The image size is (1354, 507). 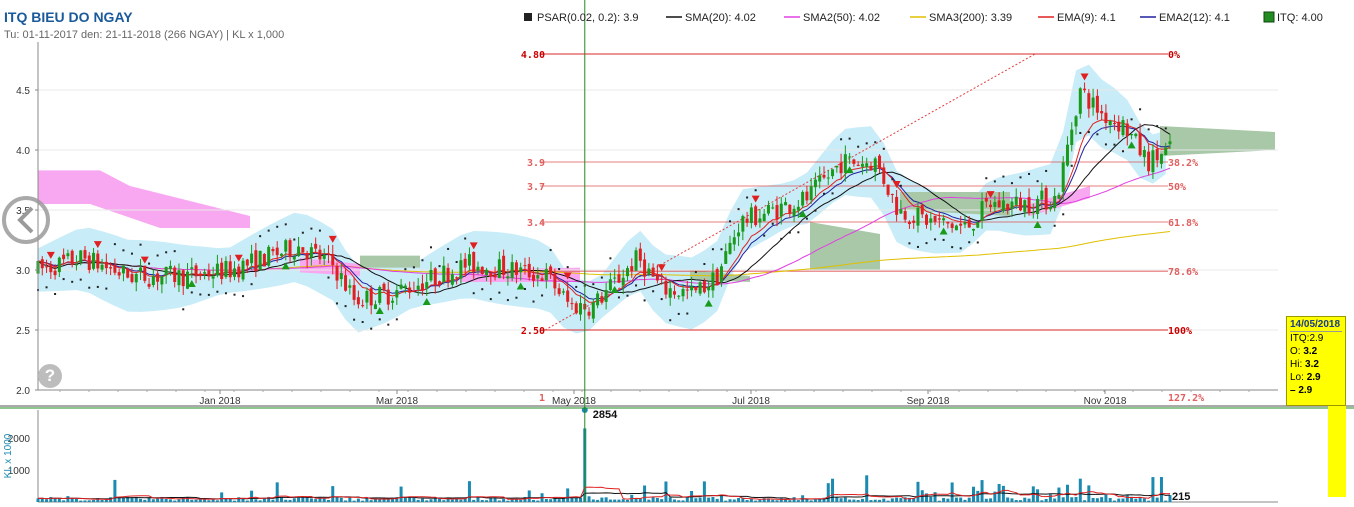 I want to click on tooltip-date: 14/05/2018, so click(x=1316, y=325).